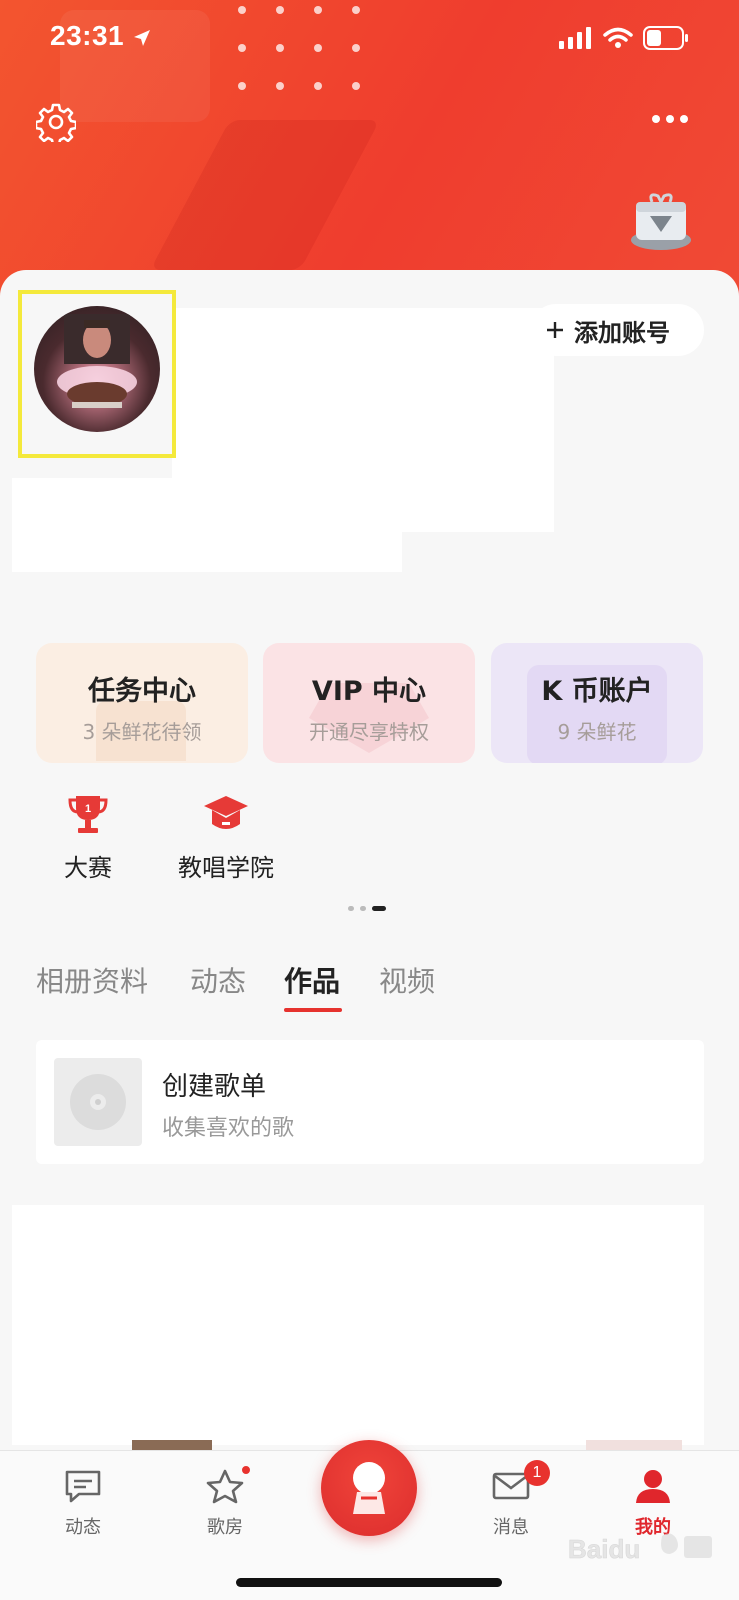 Image resolution: width=739 pixels, height=1600 pixels. I want to click on svg-text: 1, so click(88, 809).